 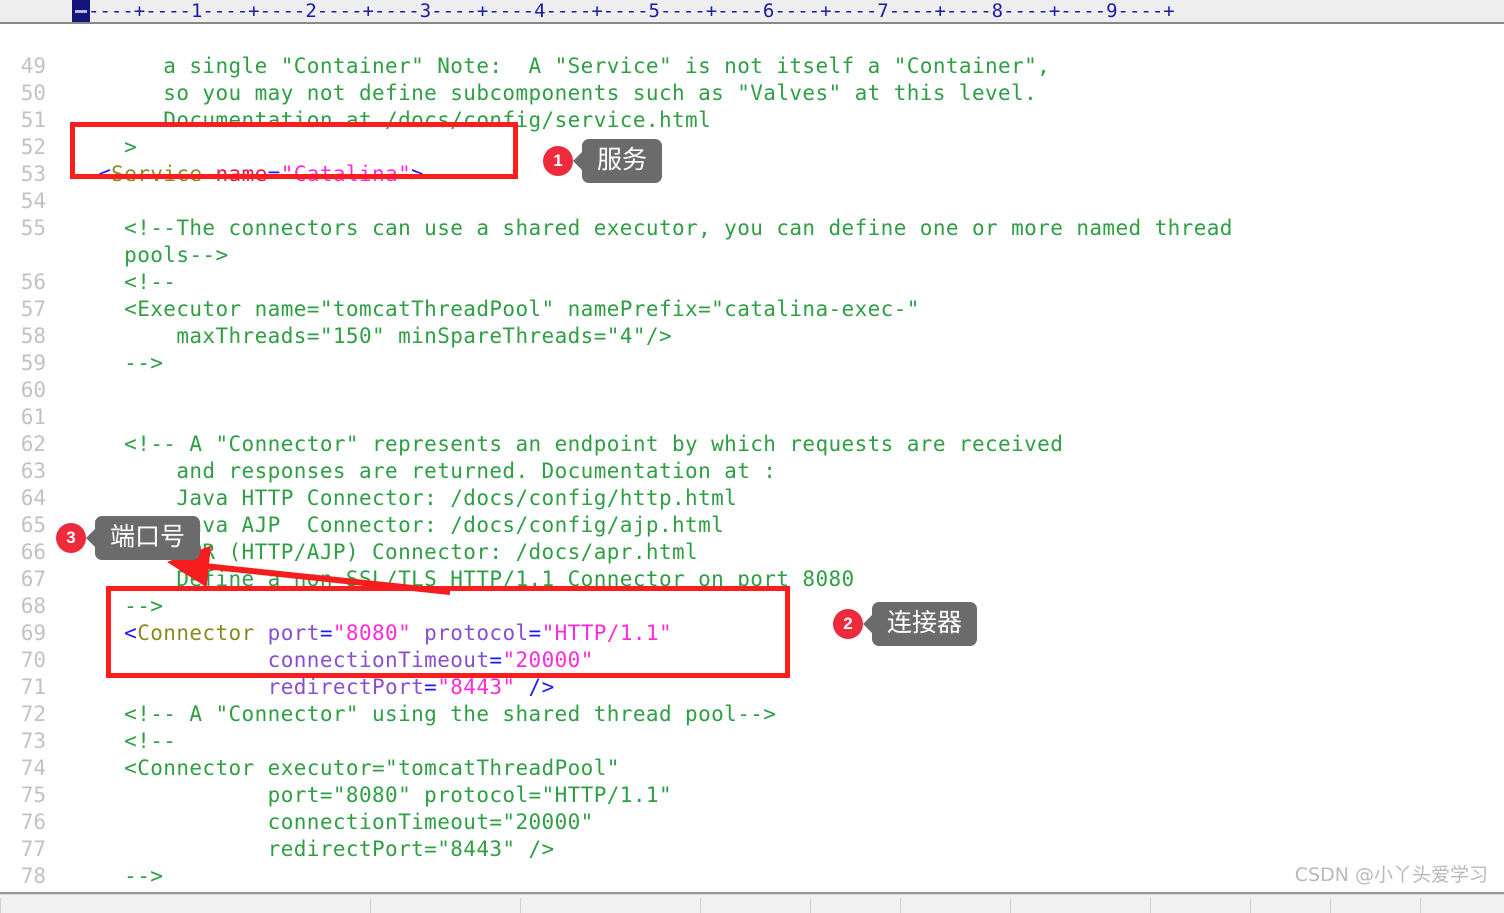 I want to click on code-line-78: -->, so click(x=117, y=876).